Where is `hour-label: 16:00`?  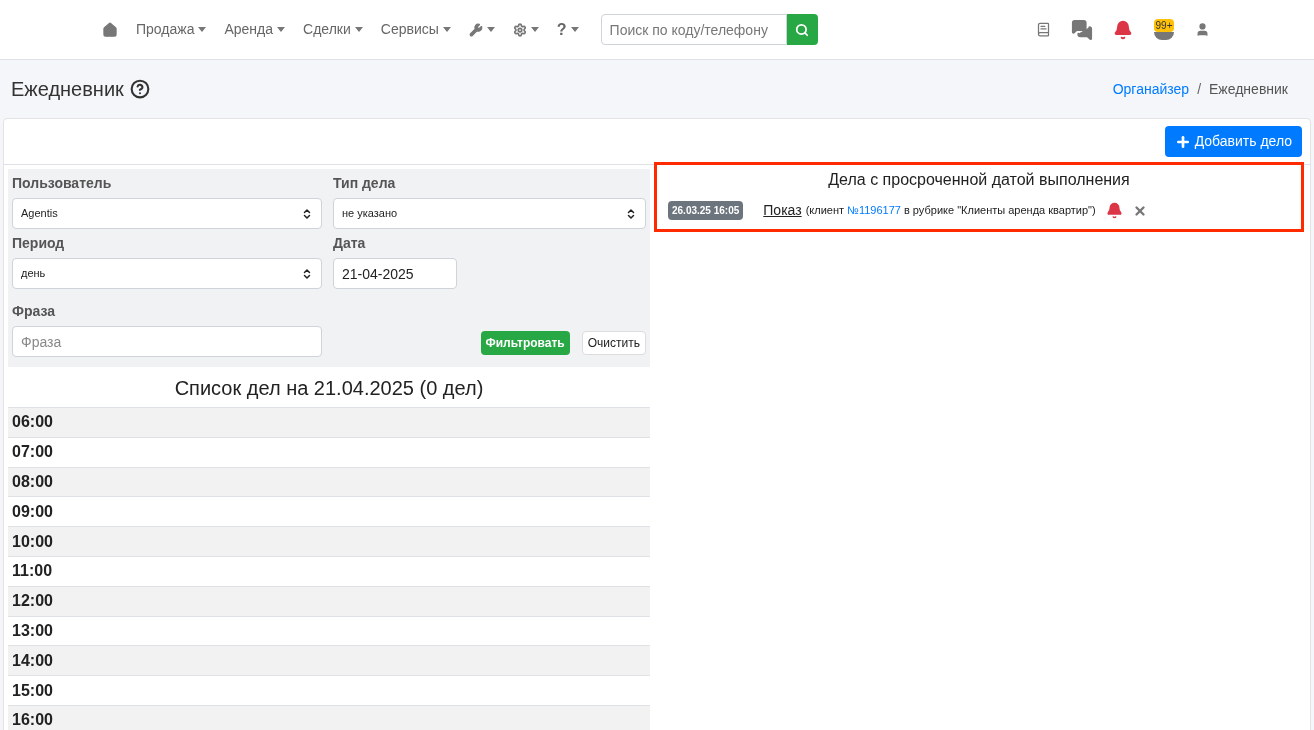
hour-label: 16:00 is located at coordinates (32, 720).